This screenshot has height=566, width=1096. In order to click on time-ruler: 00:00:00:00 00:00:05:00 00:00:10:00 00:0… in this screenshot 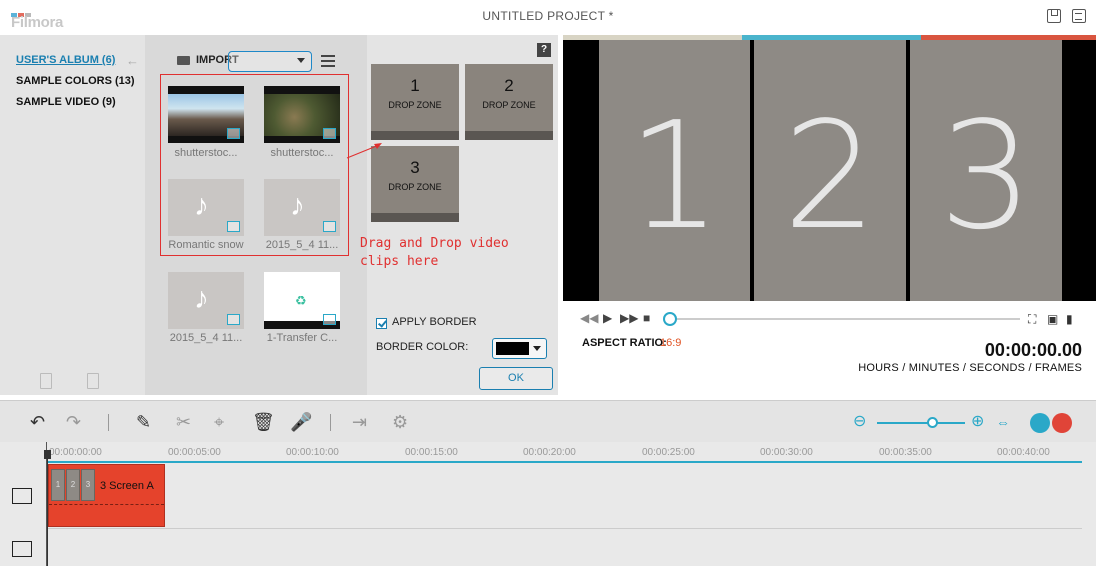, I will do `click(571, 453)`.